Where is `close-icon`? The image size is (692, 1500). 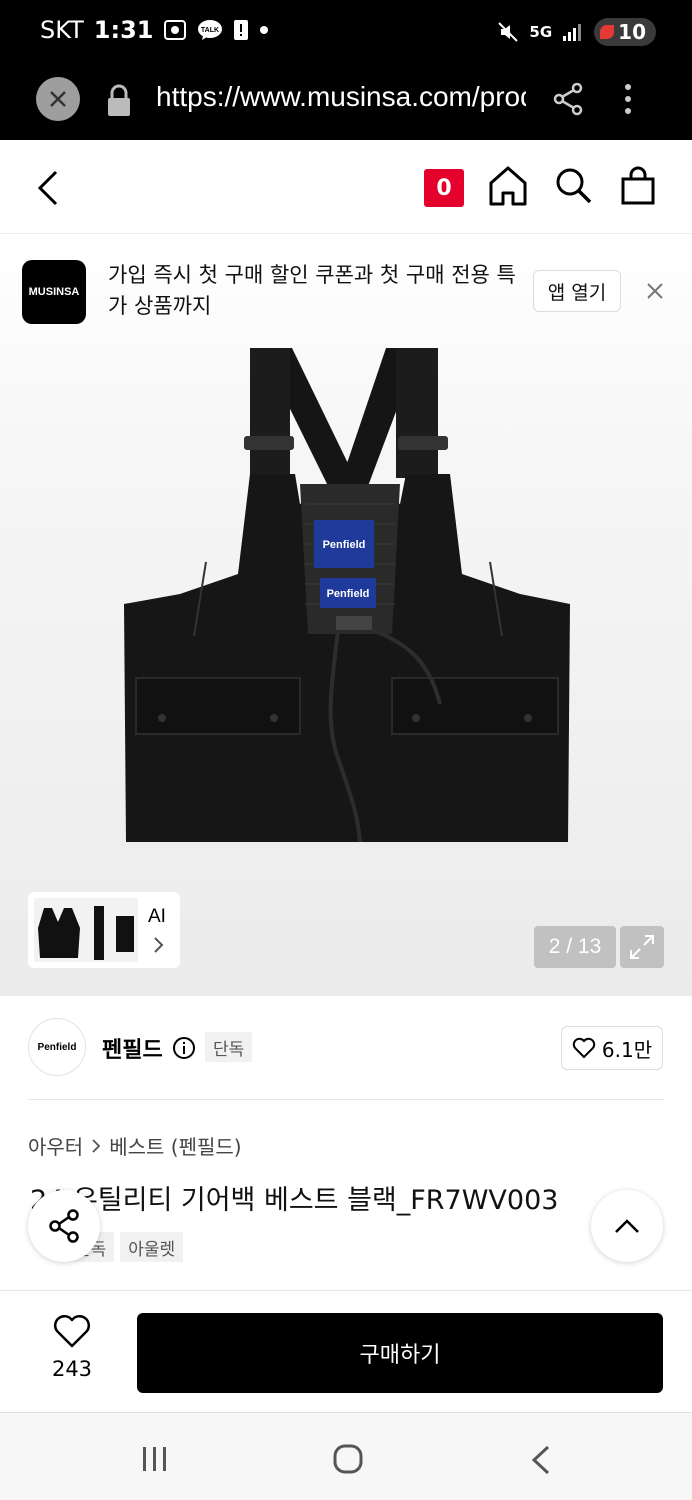 close-icon is located at coordinates (58, 99).